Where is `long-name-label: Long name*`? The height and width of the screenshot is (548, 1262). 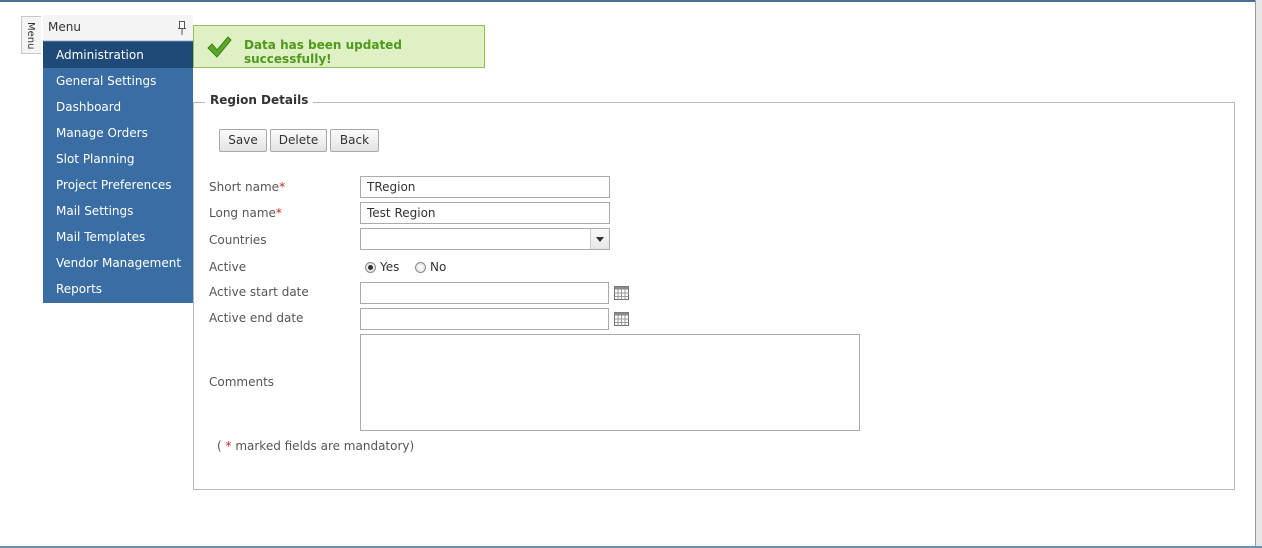 long-name-label: Long name* is located at coordinates (245, 213).